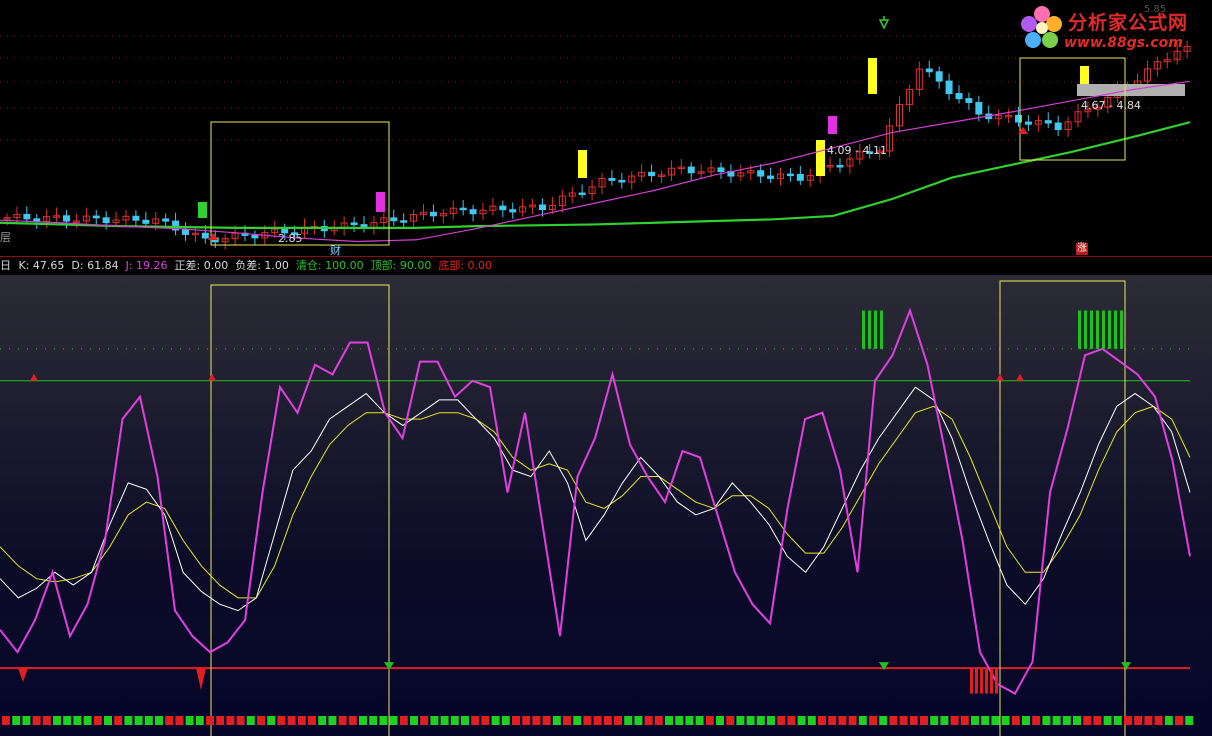  Describe the element at coordinates (41, 265) in the screenshot. I see `legend-item: K: 47.65` at that location.